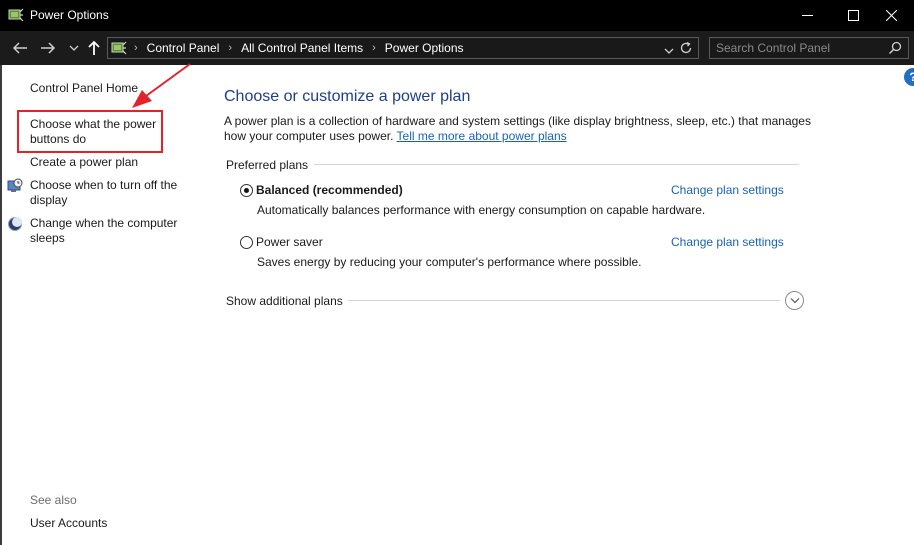 This screenshot has height=545, width=914. I want to click on page-title: Choose or customize a power plan, so click(347, 96).